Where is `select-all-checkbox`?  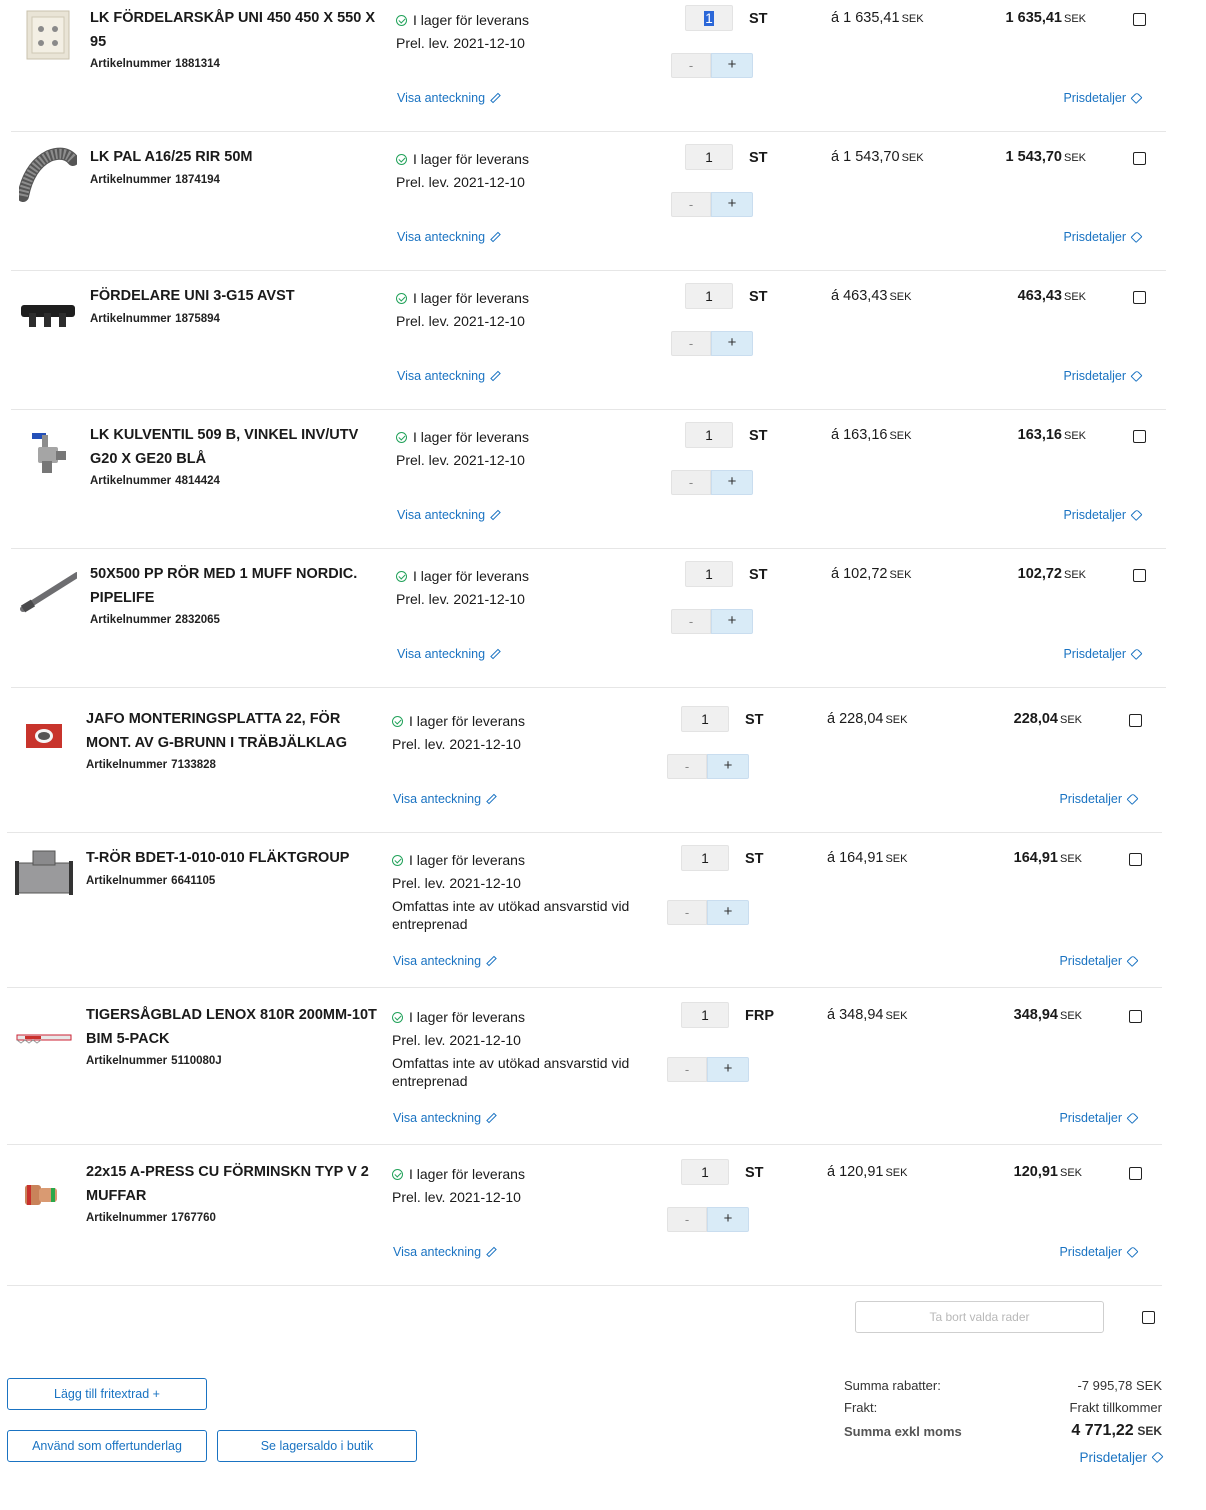 select-all-checkbox is located at coordinates (1148, 1317).